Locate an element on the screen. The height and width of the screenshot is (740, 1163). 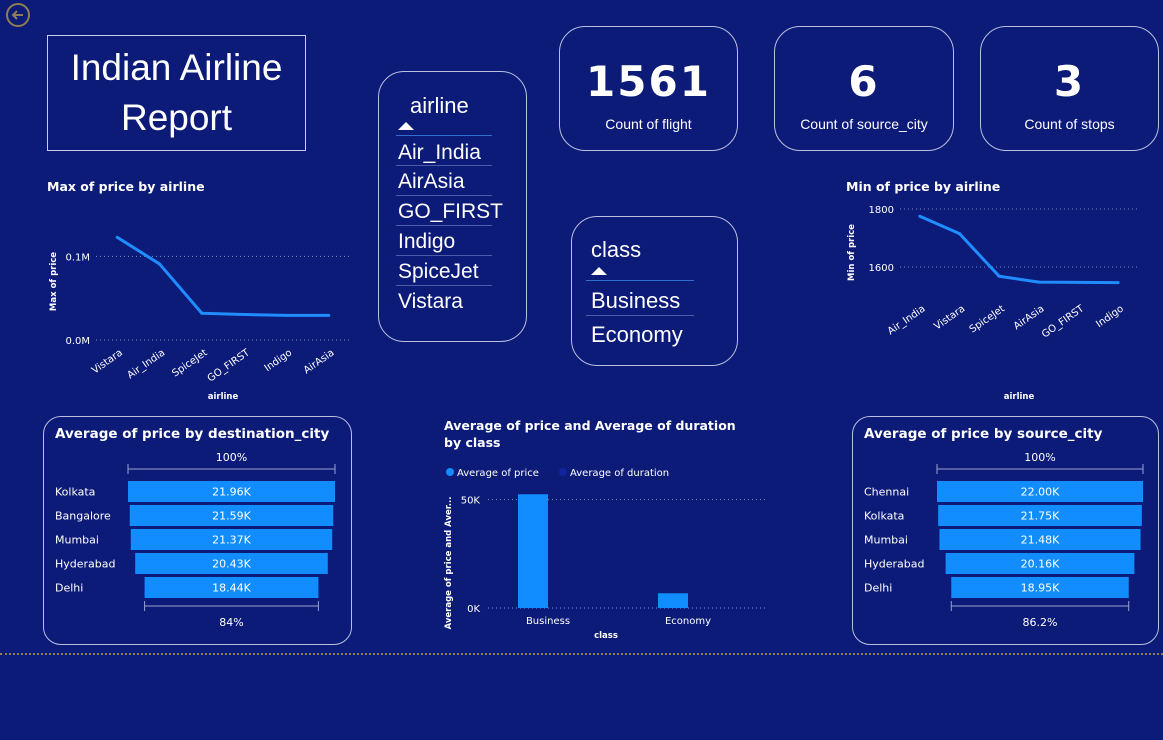
kpi-card-stops: 3 Count of stops is located at coordinates (1069, 88).